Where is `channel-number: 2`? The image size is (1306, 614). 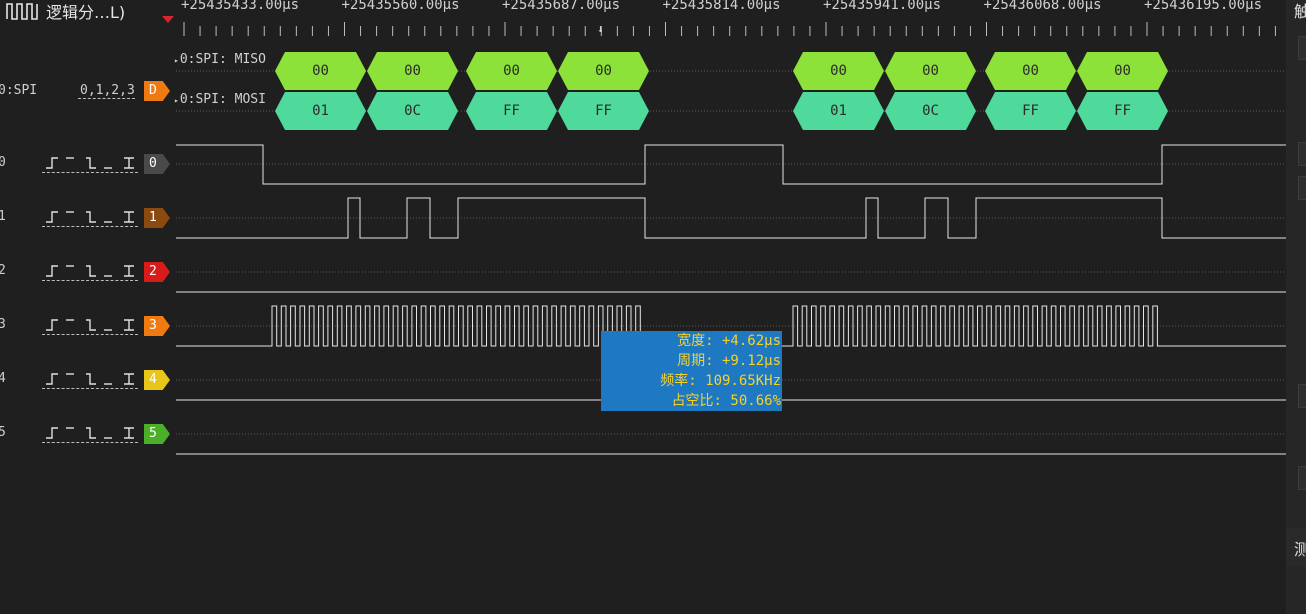
channel-number: 2 is located at coordinates (3, 270).